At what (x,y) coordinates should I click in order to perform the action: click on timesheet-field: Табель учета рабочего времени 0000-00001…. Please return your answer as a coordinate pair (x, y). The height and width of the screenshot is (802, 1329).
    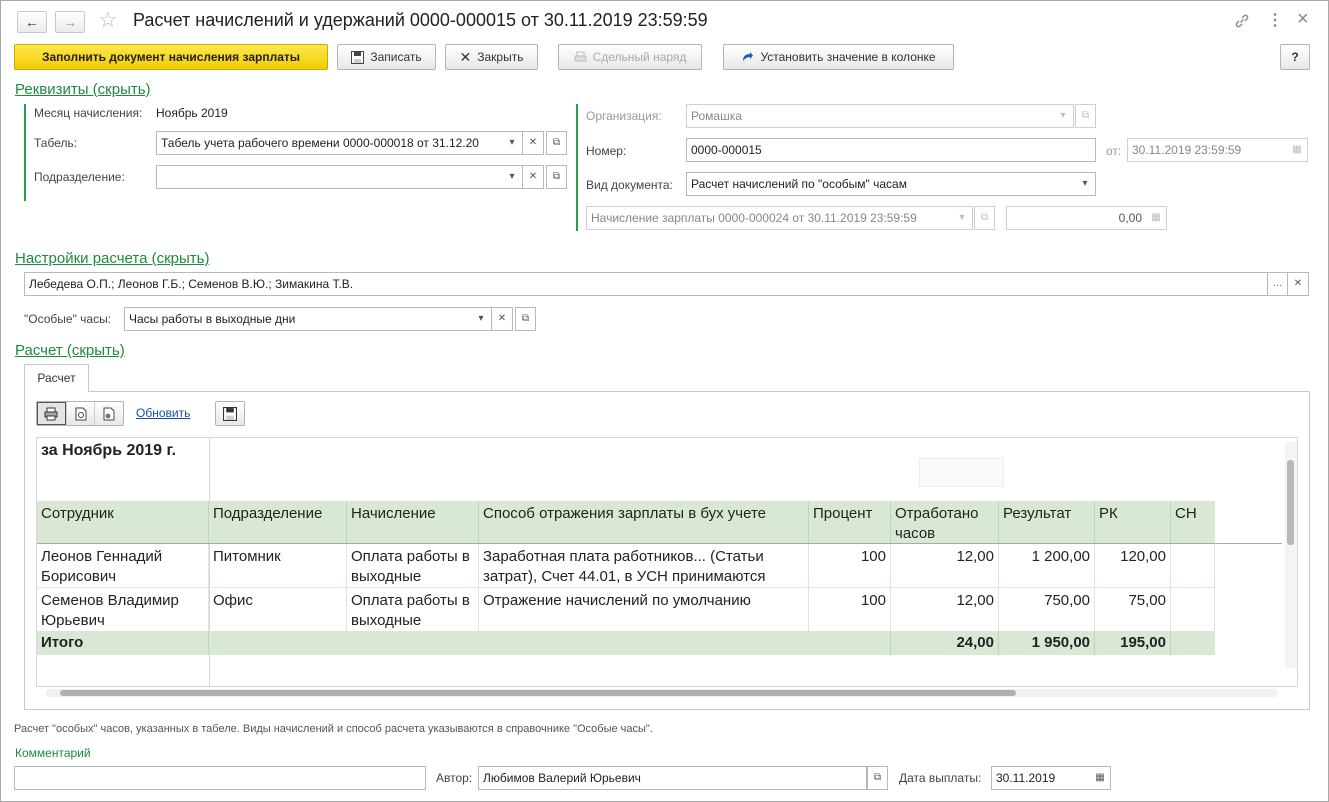
    Looking at the image, I should click on (329, 143).